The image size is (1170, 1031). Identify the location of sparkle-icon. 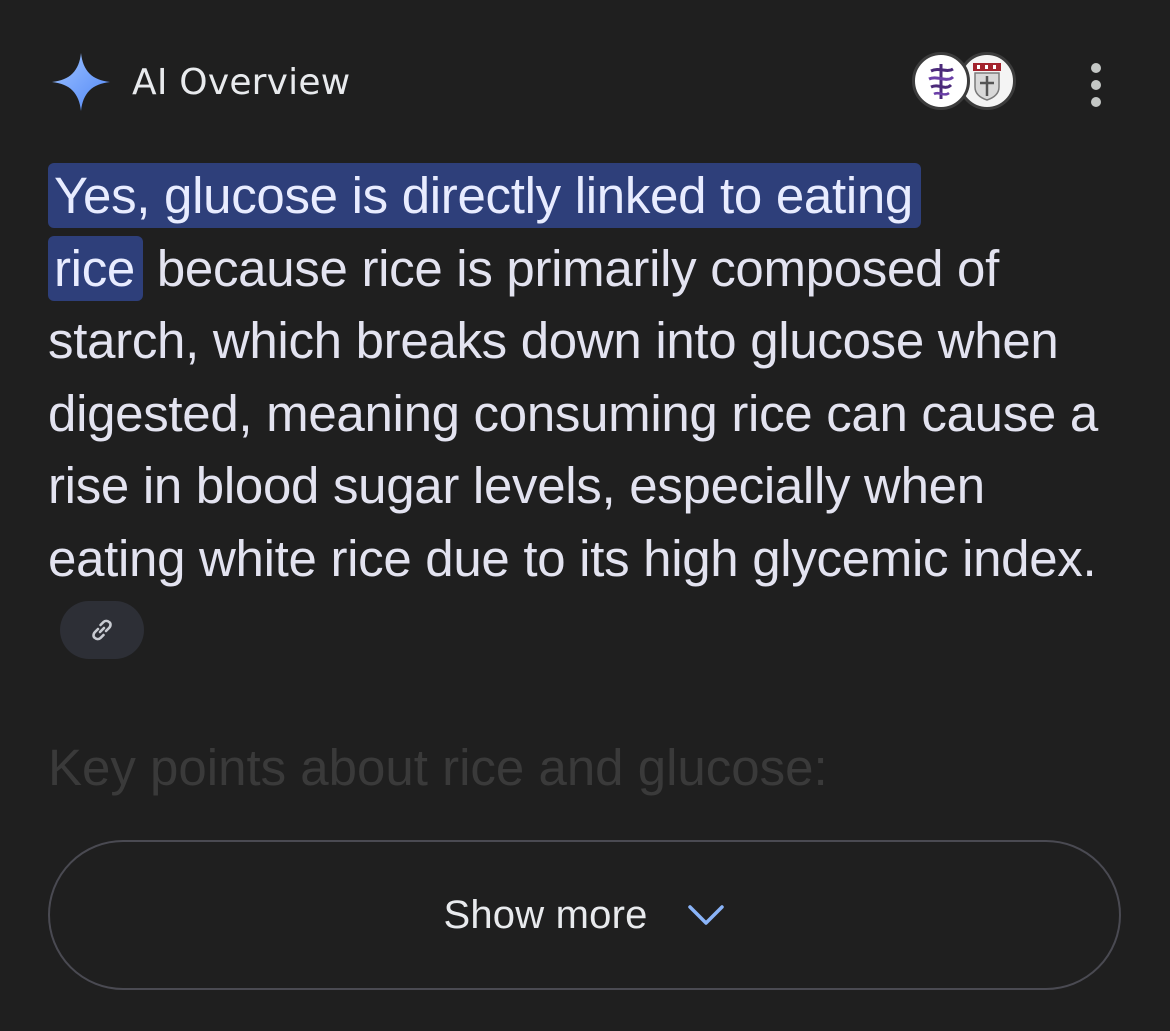
(81, 82).